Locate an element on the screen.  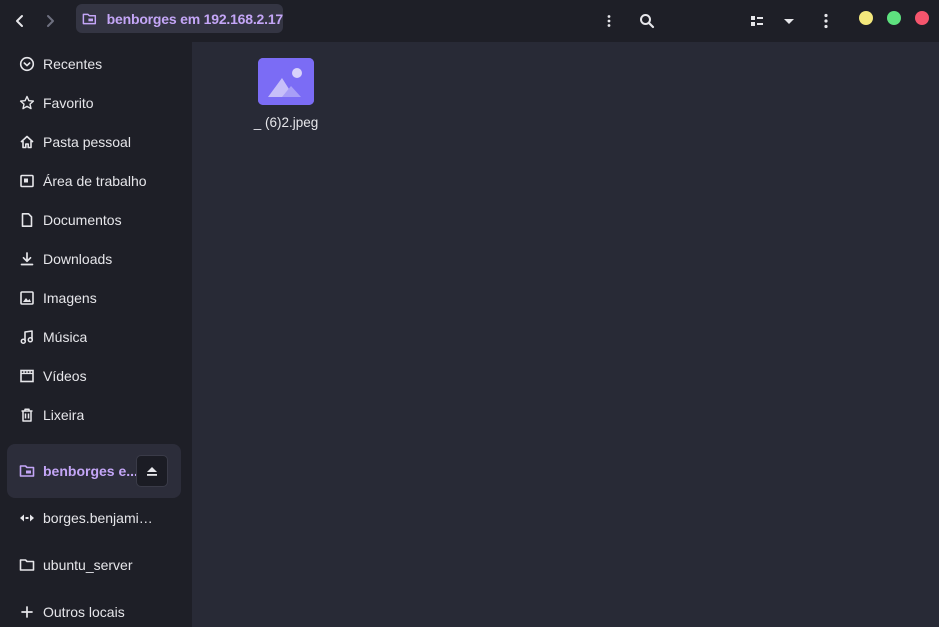
sidebar-item-musica: Música is located at coordinates (94, 337).